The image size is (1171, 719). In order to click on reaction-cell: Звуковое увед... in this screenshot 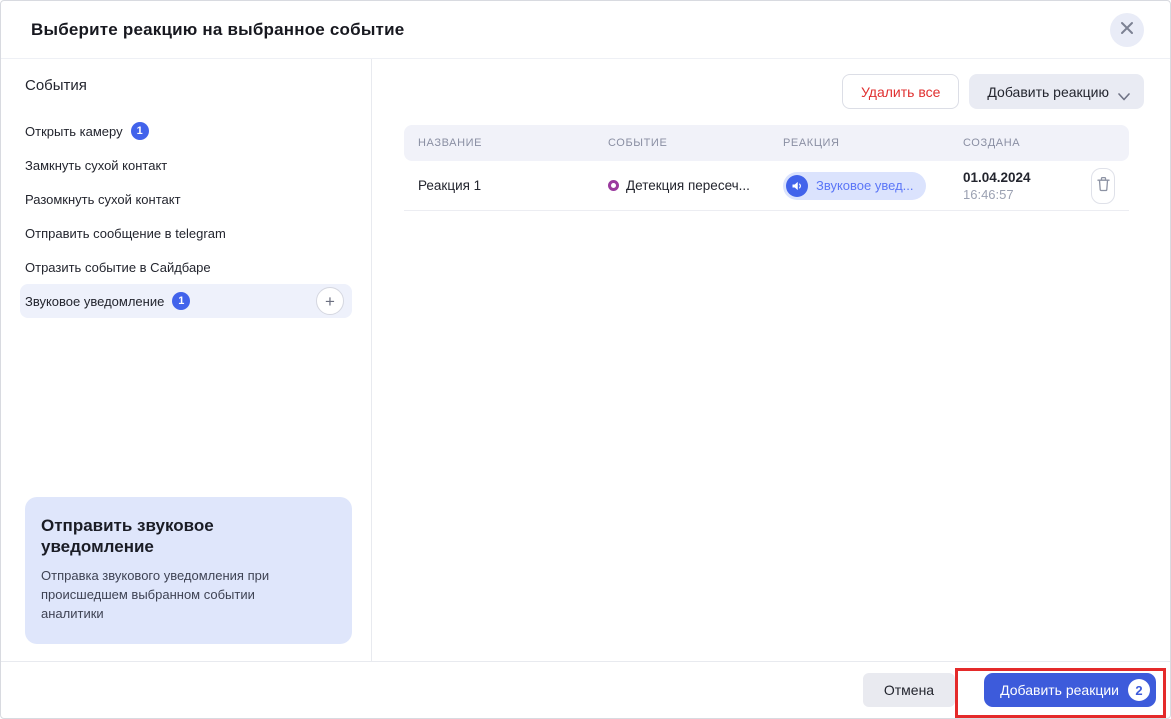, I will do `click(859, 185)`.